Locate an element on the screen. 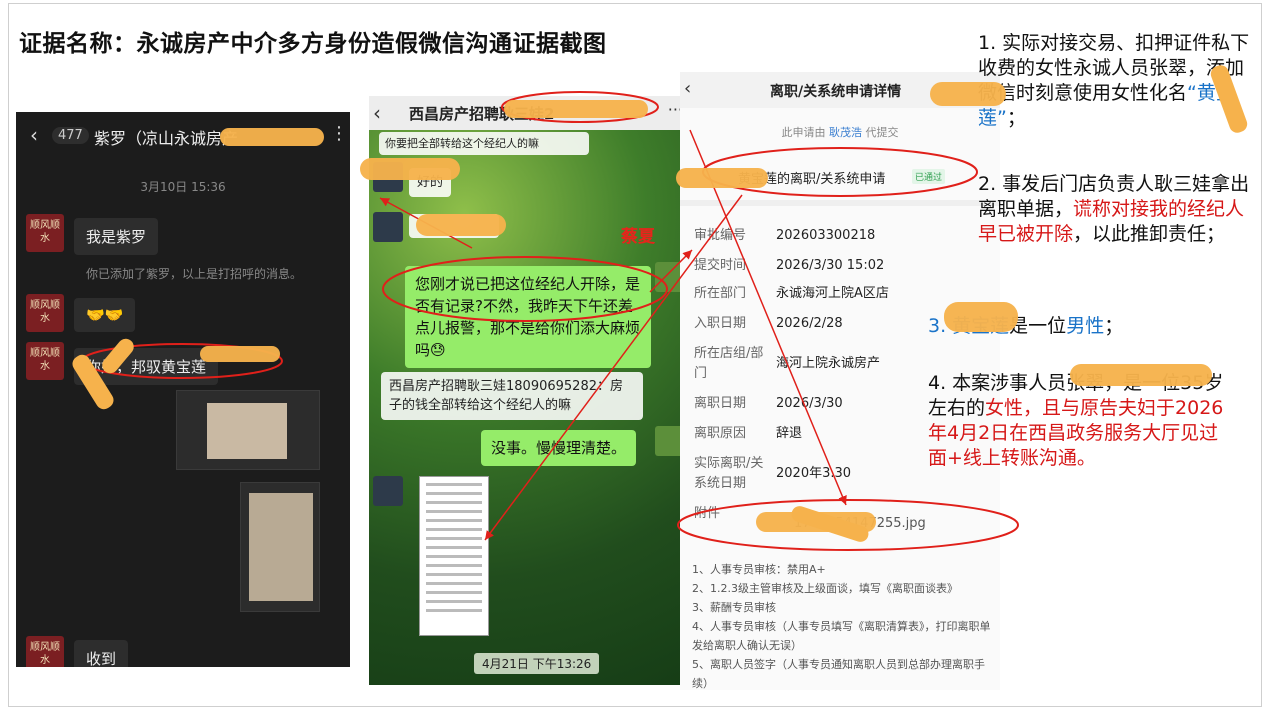 The height and width of the screenshot is (707, 1262). message-bubble: 好的 is located at coordinates (430, 182).